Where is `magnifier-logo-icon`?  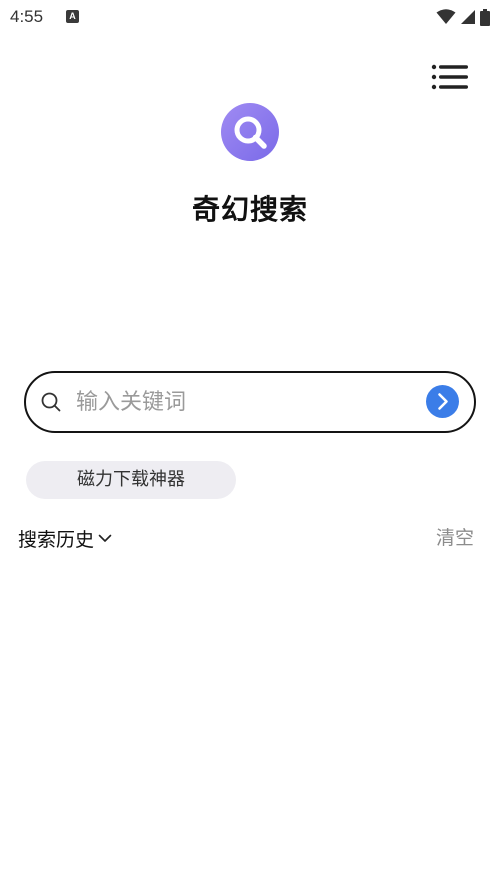 magnifier-logo-icon is located at coordinates (250, 132).